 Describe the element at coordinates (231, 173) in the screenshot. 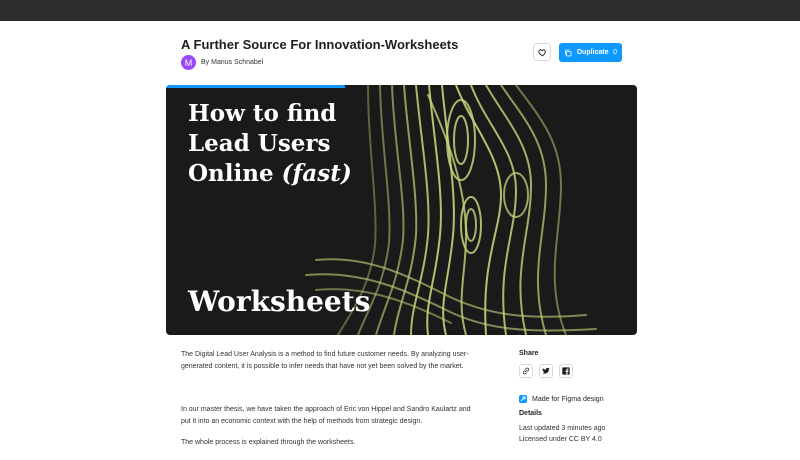

I see `hero-heading-word: Online` at that location.